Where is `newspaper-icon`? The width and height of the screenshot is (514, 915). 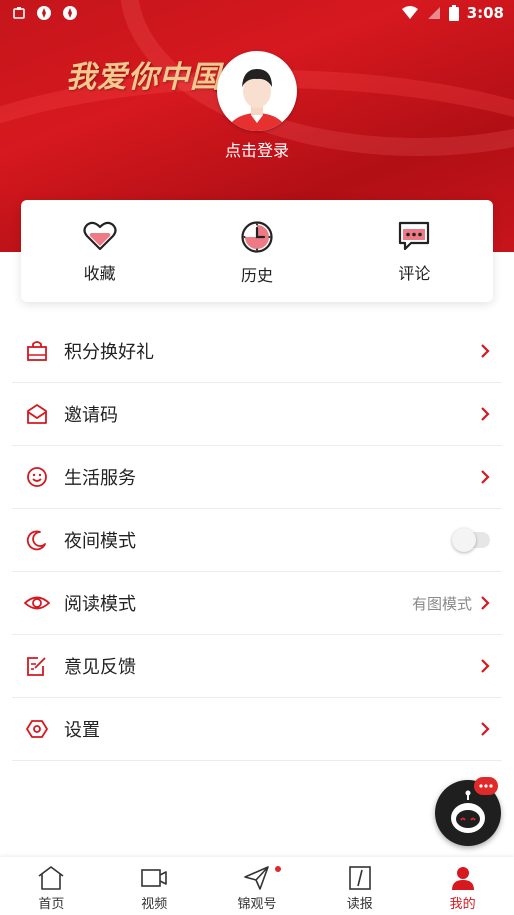
newspaper-icon is located at coordinates (359, 878).